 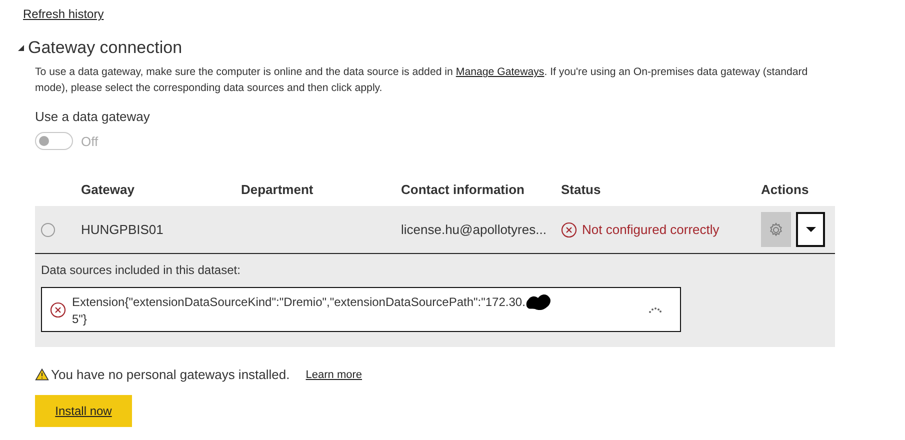 I want to click on details-heading: Data sources included in this dataset:, so click(x=141, y=270).